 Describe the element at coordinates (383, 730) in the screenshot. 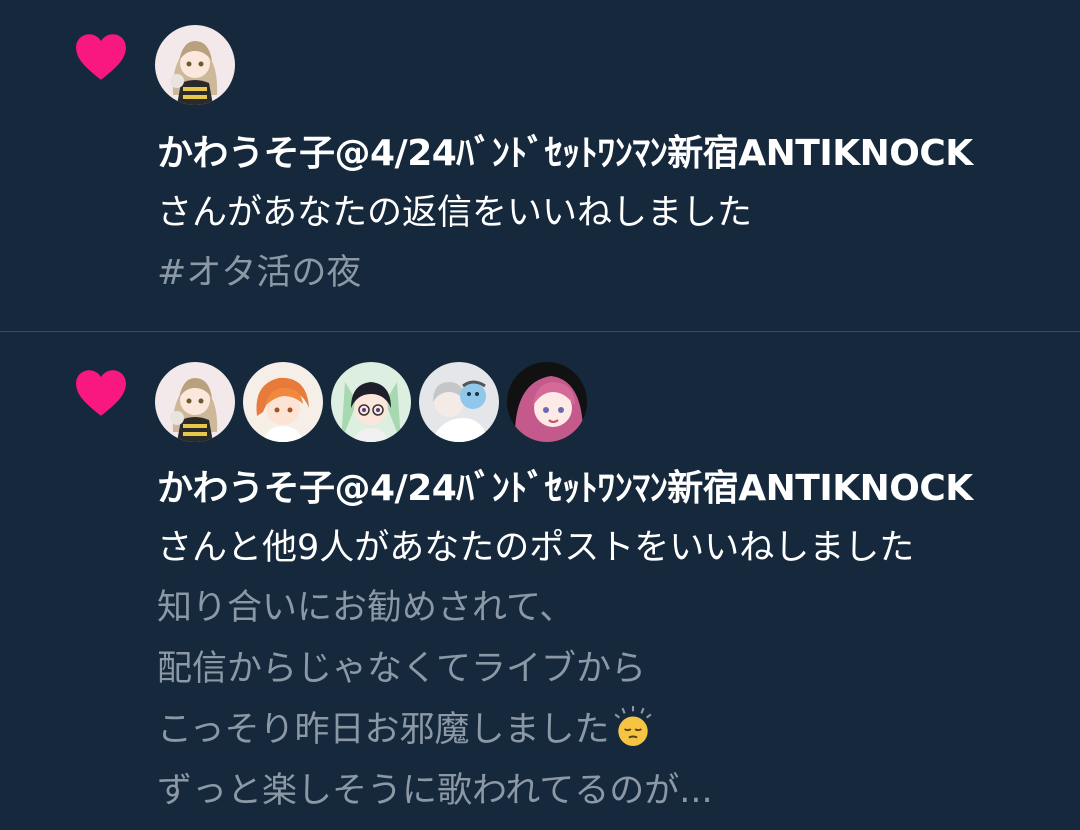

I see `snippet-text: こっそり昨日お邪魔しました` at that location.